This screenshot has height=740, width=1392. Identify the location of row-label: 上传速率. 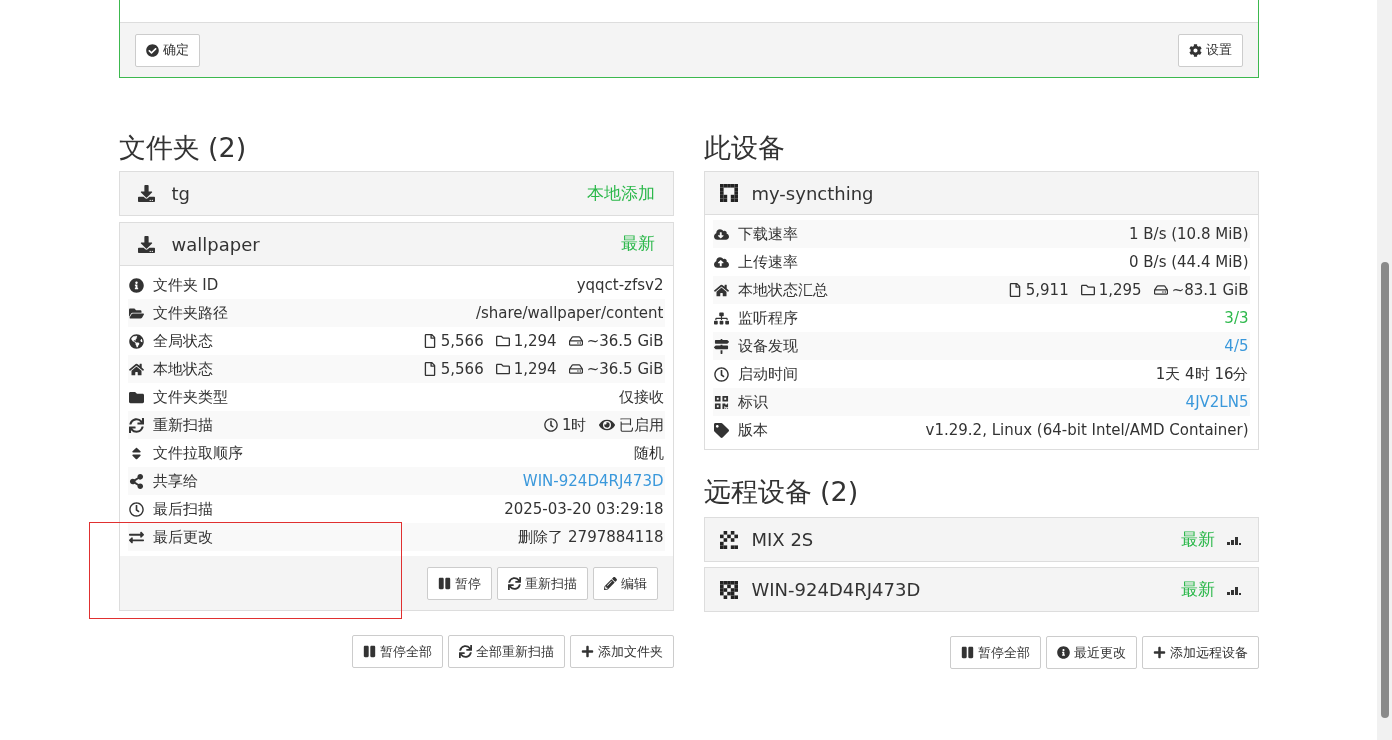
(767, 262).